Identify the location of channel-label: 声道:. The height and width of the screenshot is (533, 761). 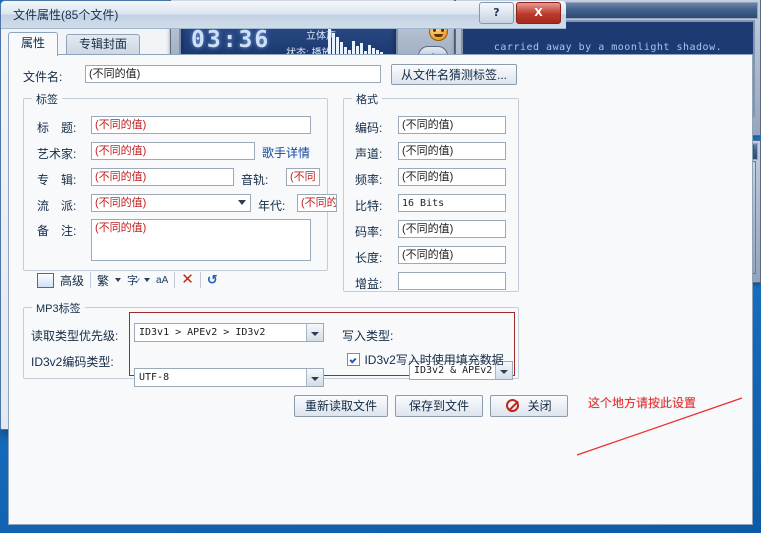
(369, 154).